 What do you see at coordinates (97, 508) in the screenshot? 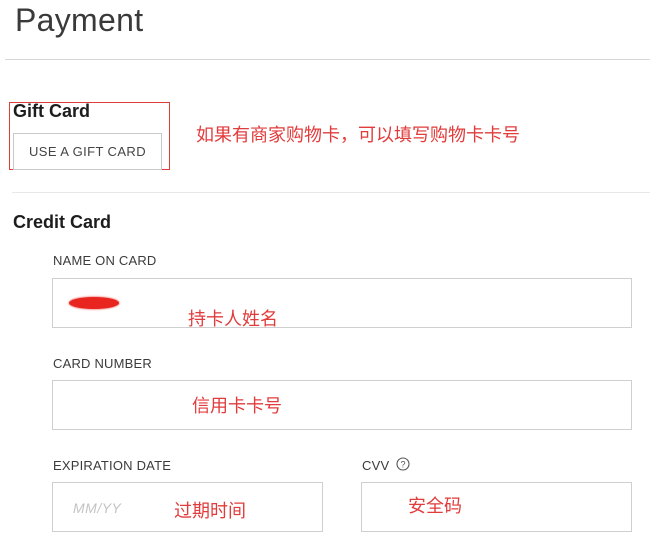
I see `expiration-date-placeholder: MM/YY` at bounding box center [97, 508].